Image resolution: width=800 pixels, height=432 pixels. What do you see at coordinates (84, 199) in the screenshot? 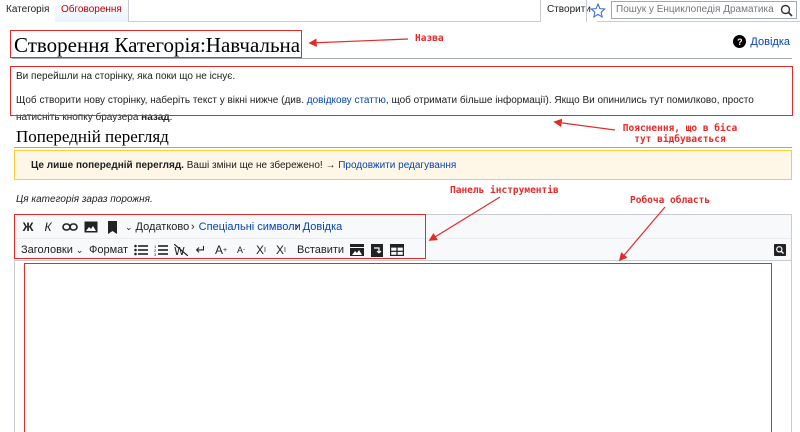
I see `empty-category-text: Ця категорія зараз порожня.` at bounding box center [84, 199].